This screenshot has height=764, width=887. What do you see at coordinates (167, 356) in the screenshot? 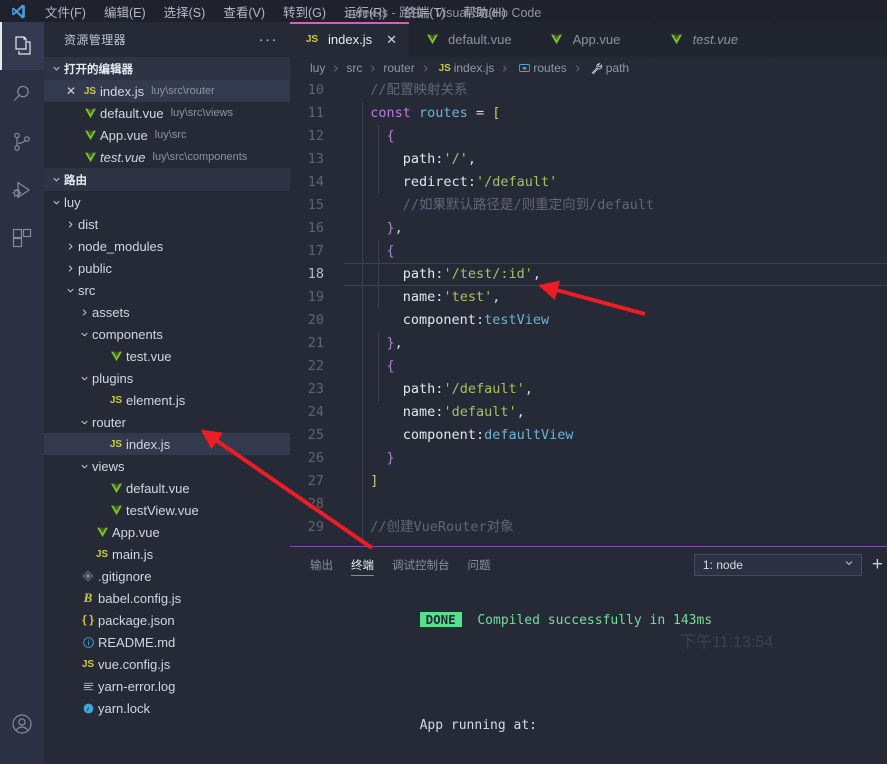
I see `tree-file-item: test.vue` at bounding box center [167, 356].